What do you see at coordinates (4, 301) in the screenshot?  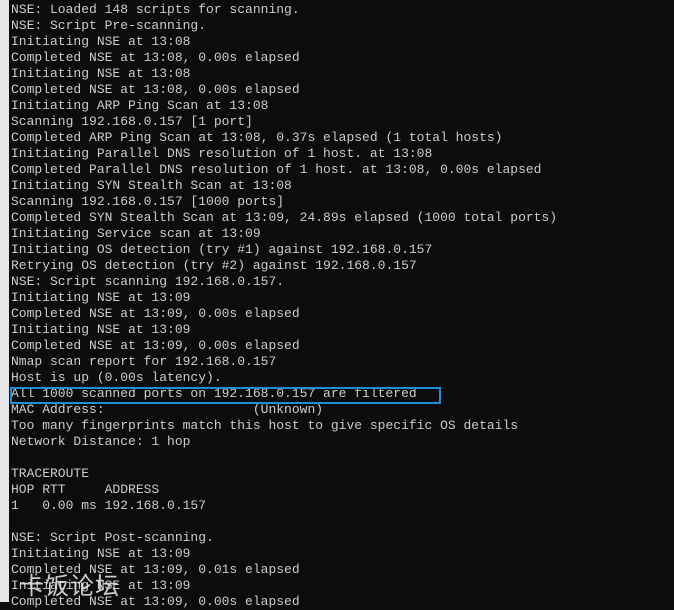 I see `window-left-edge` at bounding box center [4, 301].